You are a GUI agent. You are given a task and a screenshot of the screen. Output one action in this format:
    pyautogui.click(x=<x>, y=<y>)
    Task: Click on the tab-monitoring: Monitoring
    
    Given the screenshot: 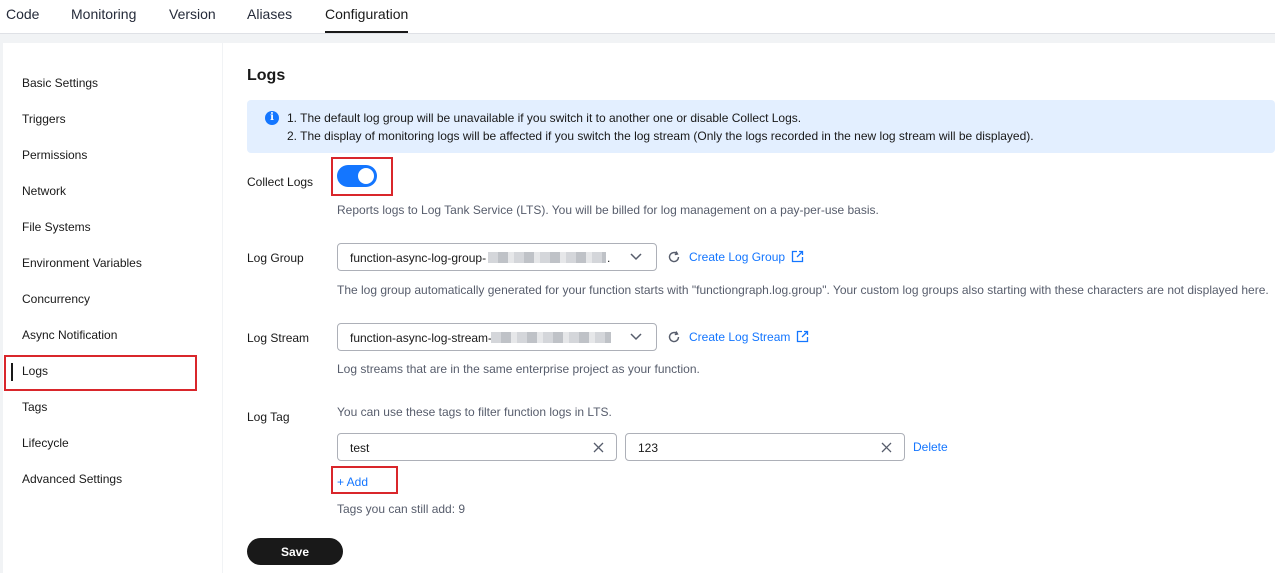 What is the action you would take?
    pyautogui.click(x=103, y=14)
    